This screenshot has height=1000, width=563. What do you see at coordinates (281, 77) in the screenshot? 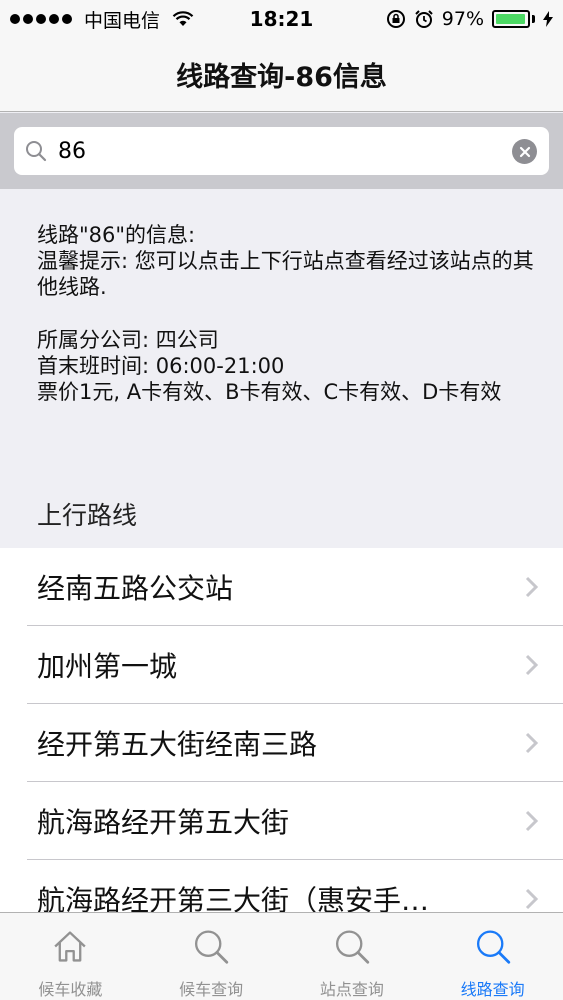
I see `page-title: 线路查询-86信息` at bounding box center [281, 77].